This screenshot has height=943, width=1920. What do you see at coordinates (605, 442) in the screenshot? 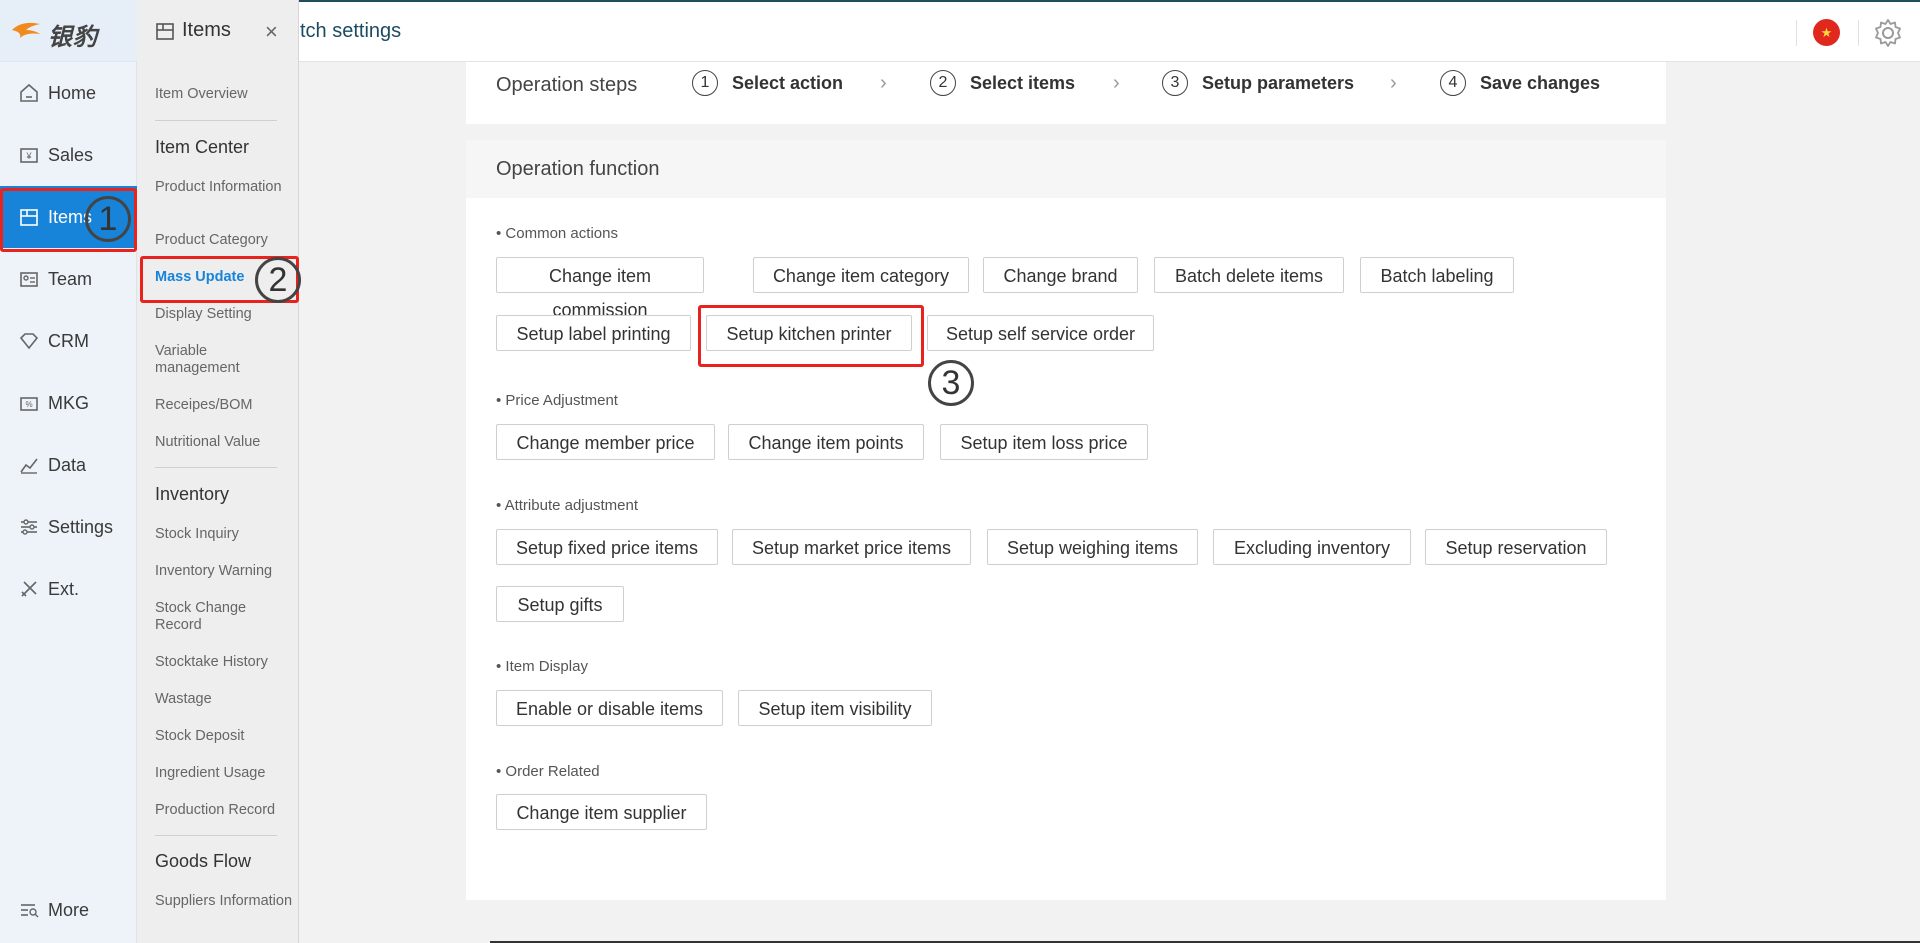
I see `change-member-price-button: Change member price` at bounding box center [605, 442].